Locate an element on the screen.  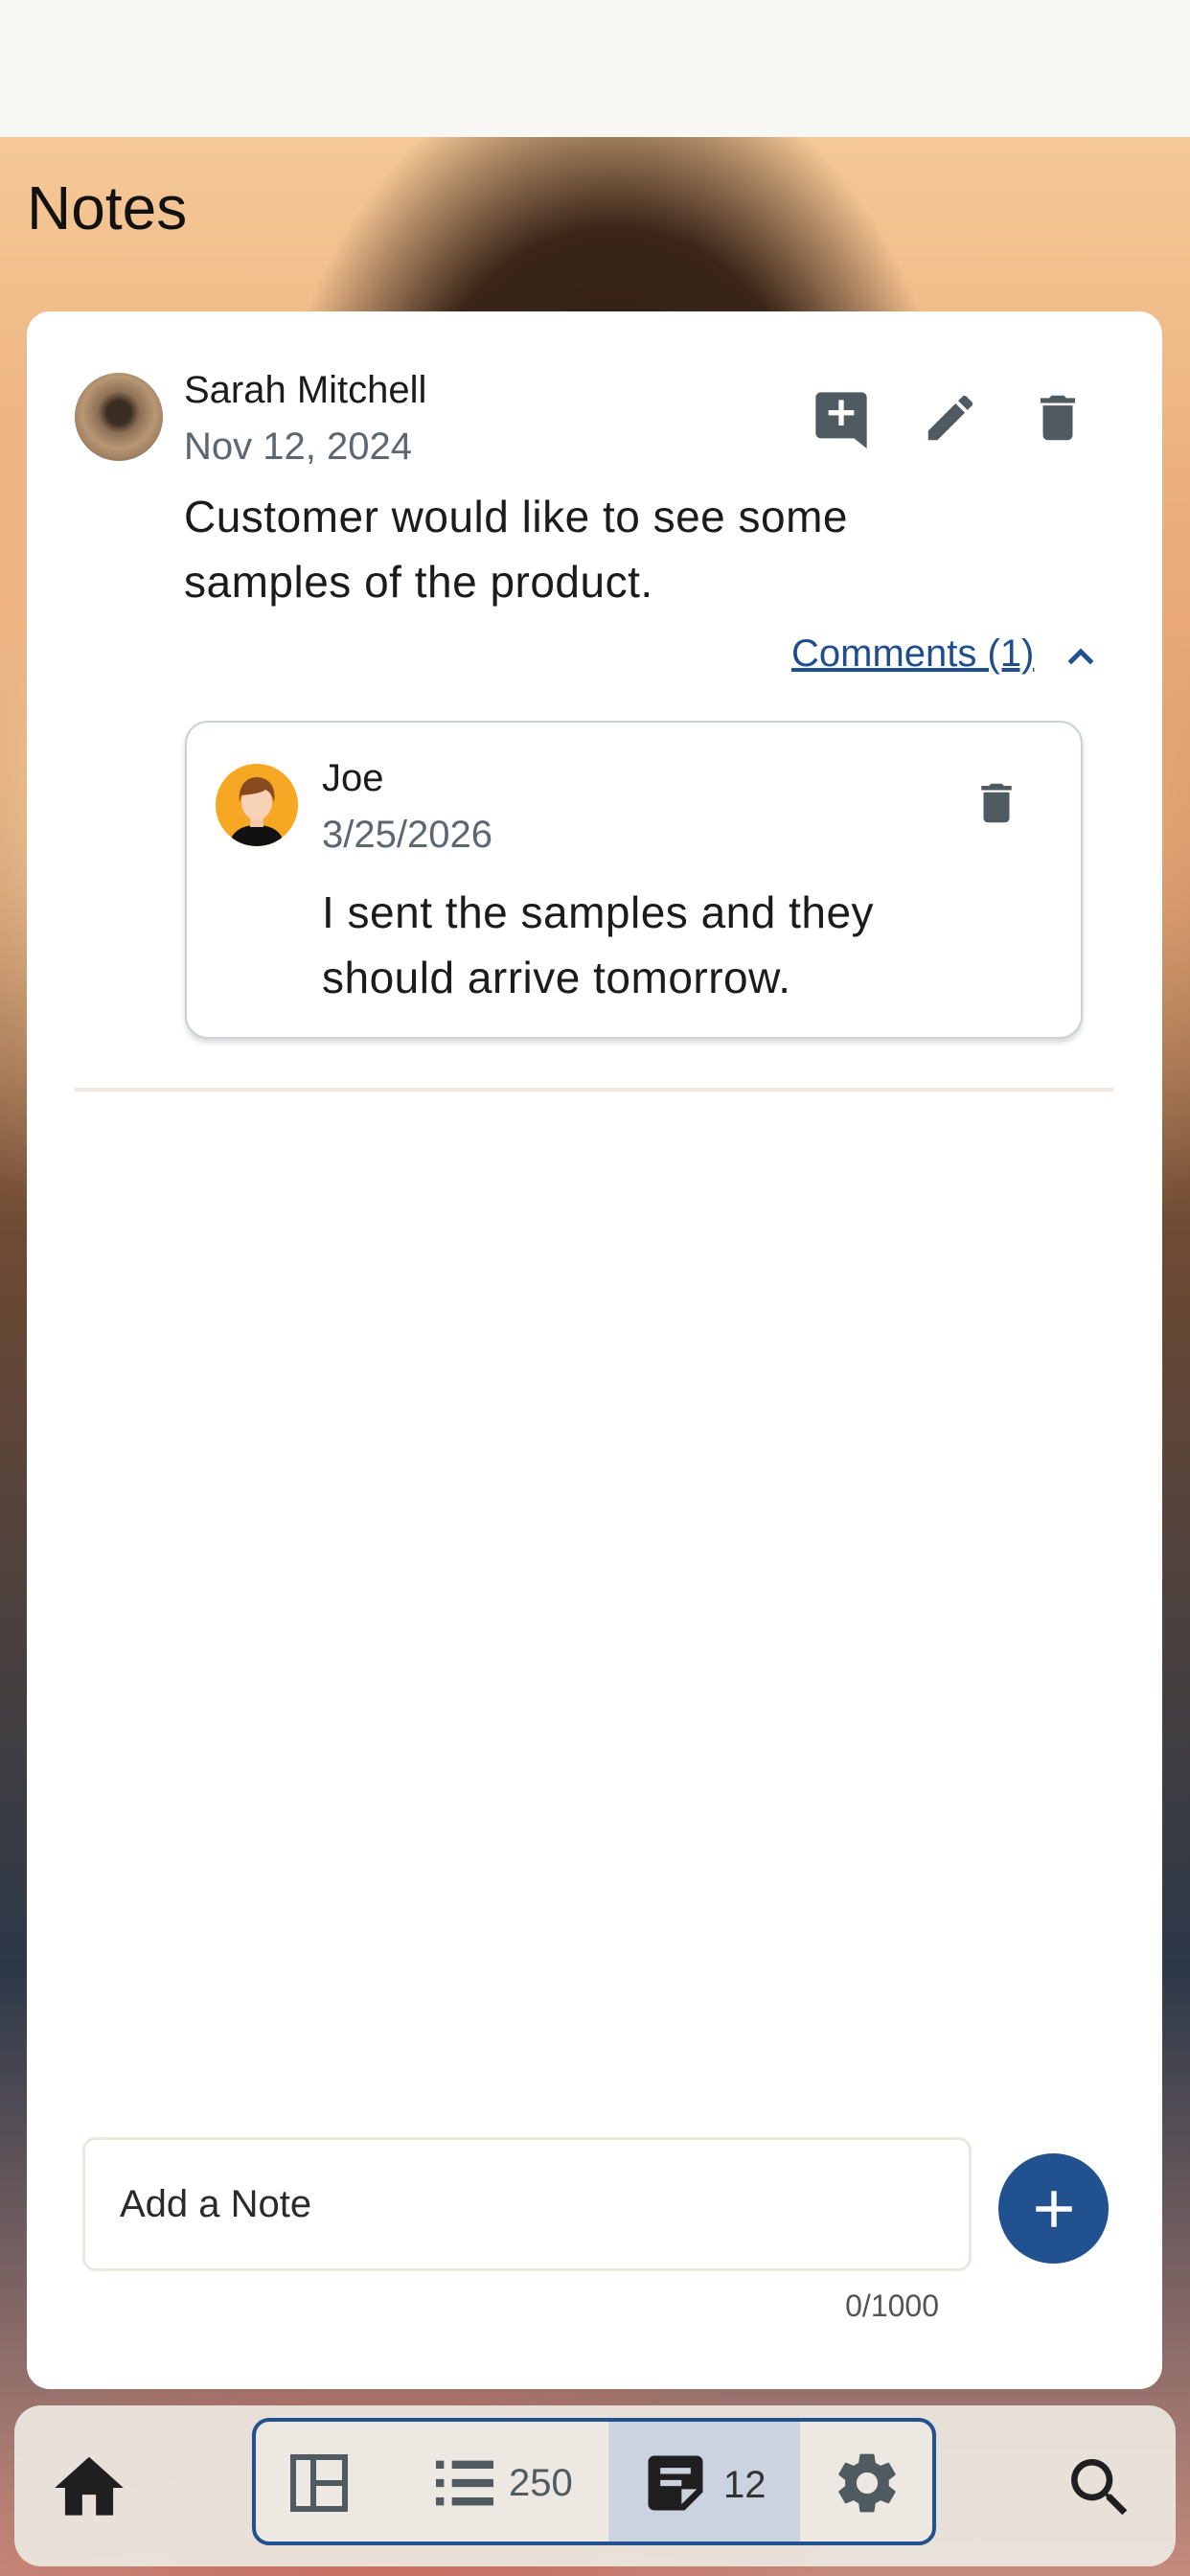
search-icon is located at coordinates (1100, 2487).